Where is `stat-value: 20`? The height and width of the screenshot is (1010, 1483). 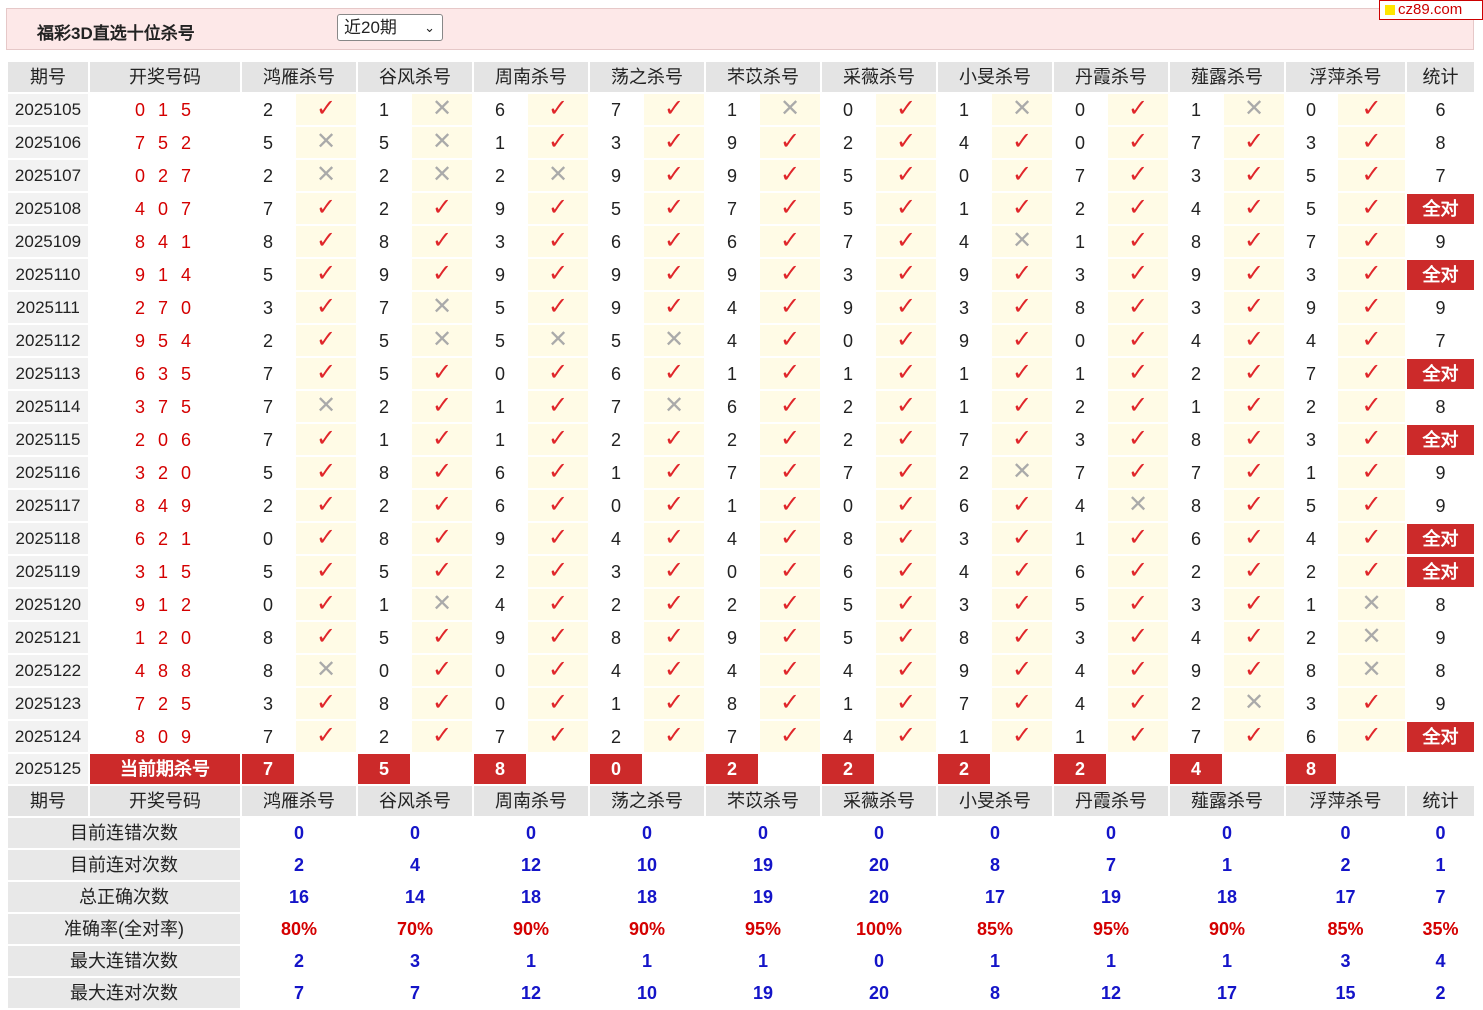
stat-value: 20 is located at coordinates (879, 865).